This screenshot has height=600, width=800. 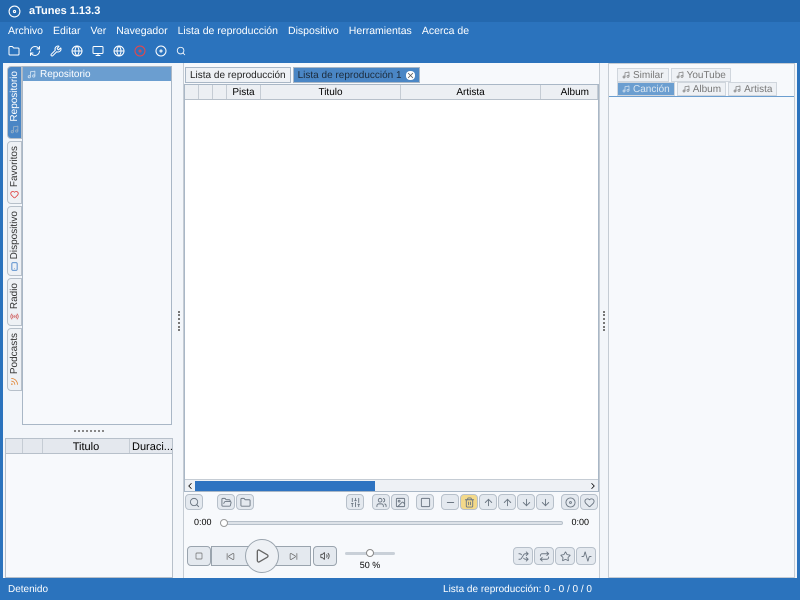 I want to click on status-text: Detenido, so click(x=28, y=589).